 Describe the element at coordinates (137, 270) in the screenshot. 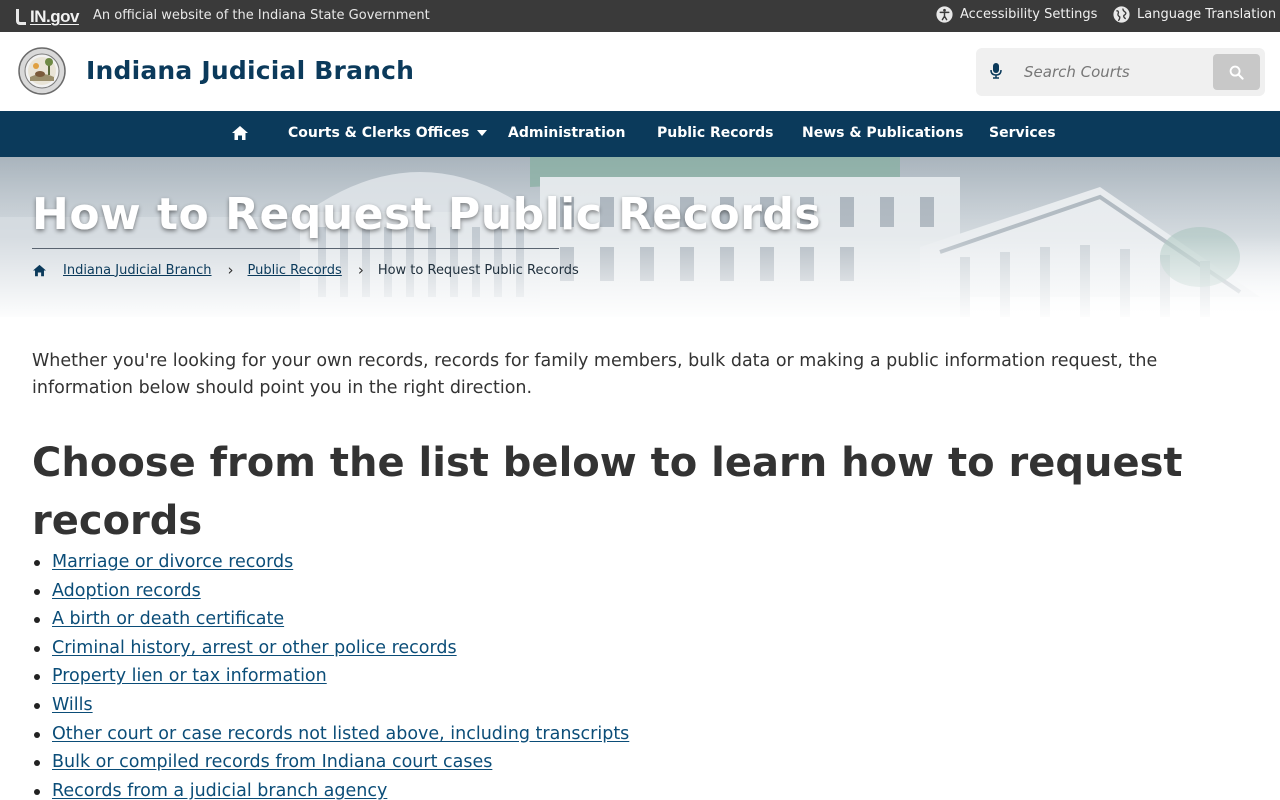

I see `breadcrumb-link-home: Indiana Judicial Branch` at that location.